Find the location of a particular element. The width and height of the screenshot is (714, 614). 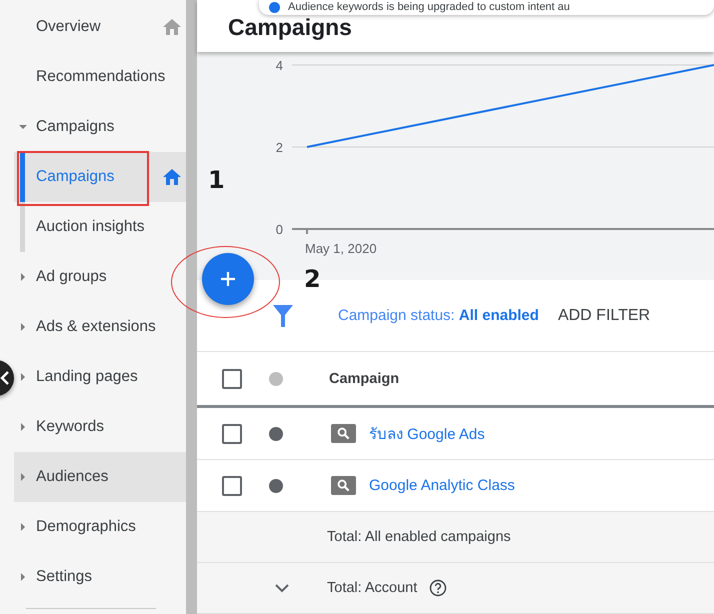

step-number: 1 is located at coordinates (216, 180).